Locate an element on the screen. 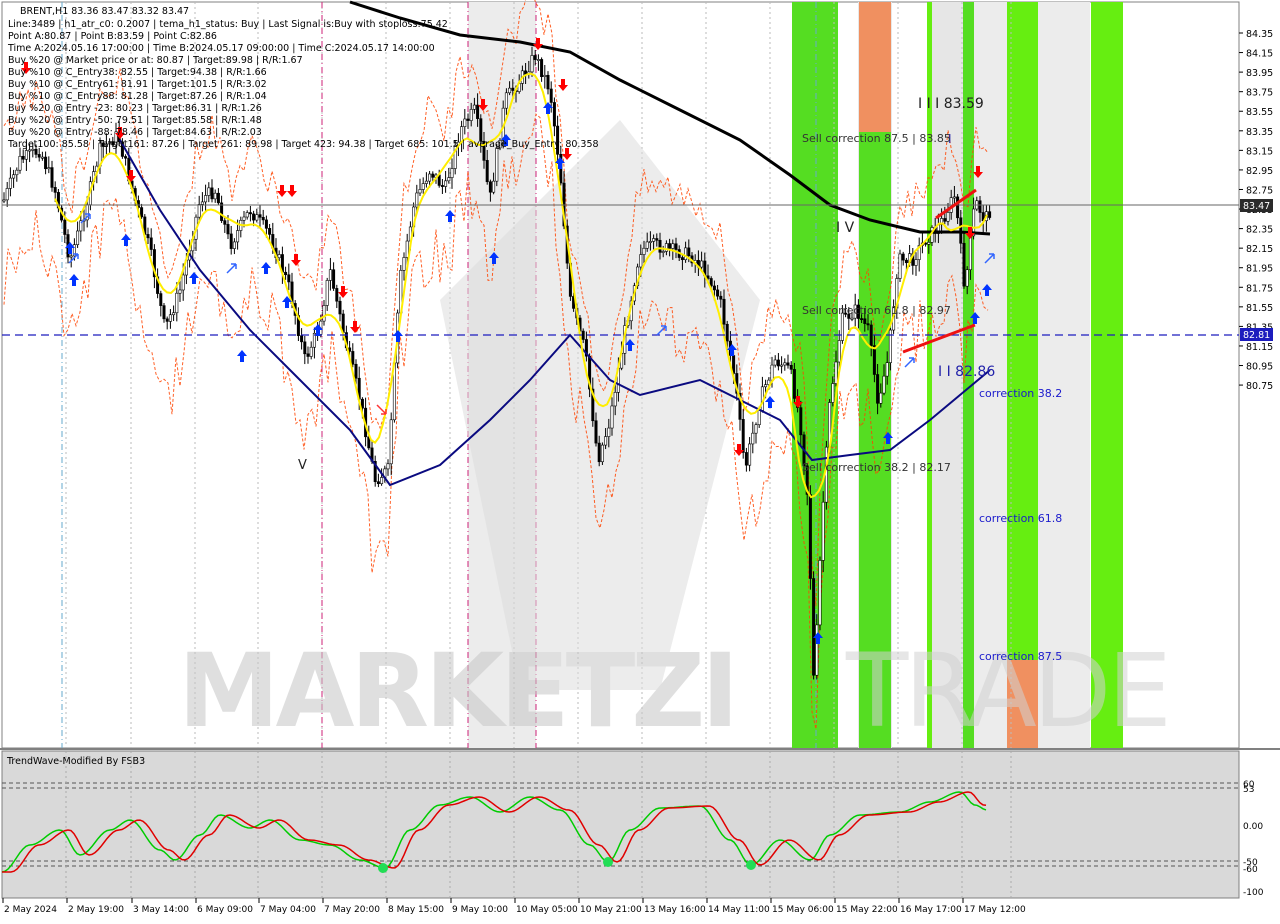 This screenshot has width=1280, height=924. price-tick-label: 84.15 is located at coordinates (1259, 54).